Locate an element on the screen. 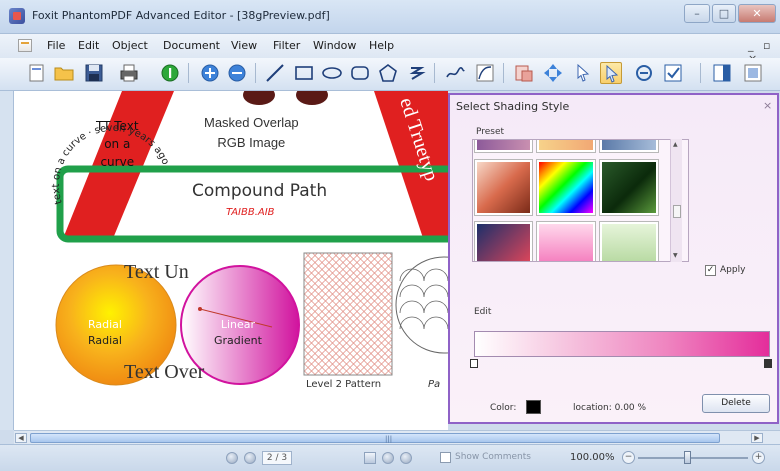  tt-text-line: on a is located at coordinates (117, 144).